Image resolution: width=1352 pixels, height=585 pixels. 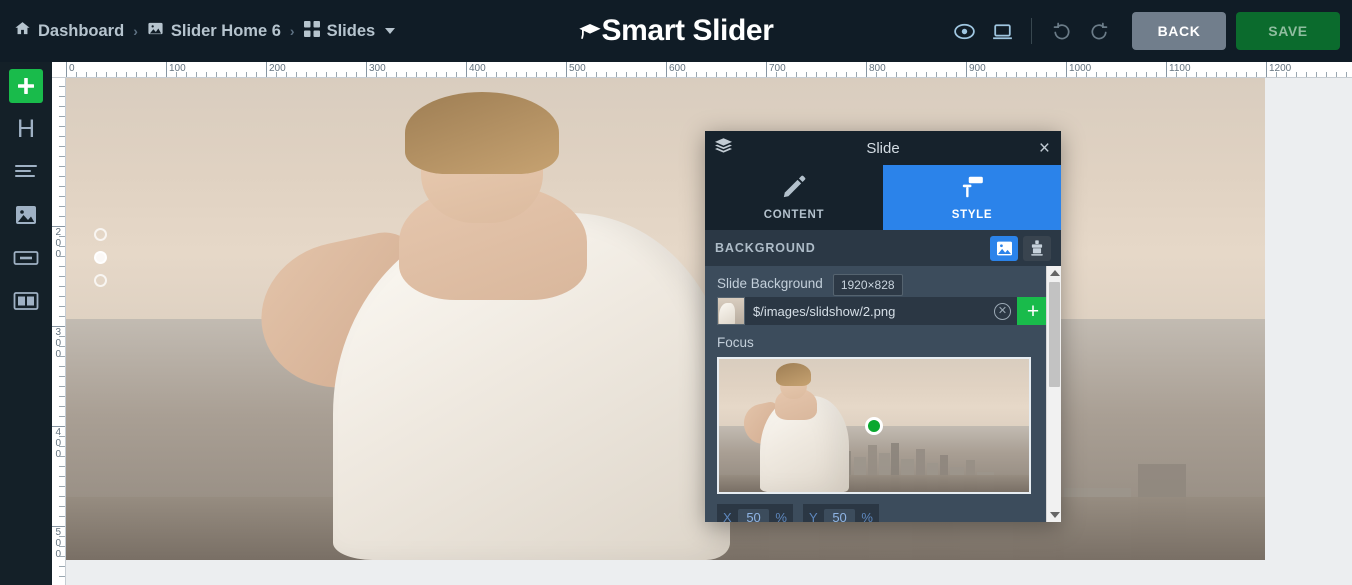 I want to click on focus-coordinates: X 50 % Y 50 %, so click(x=883, y=513).